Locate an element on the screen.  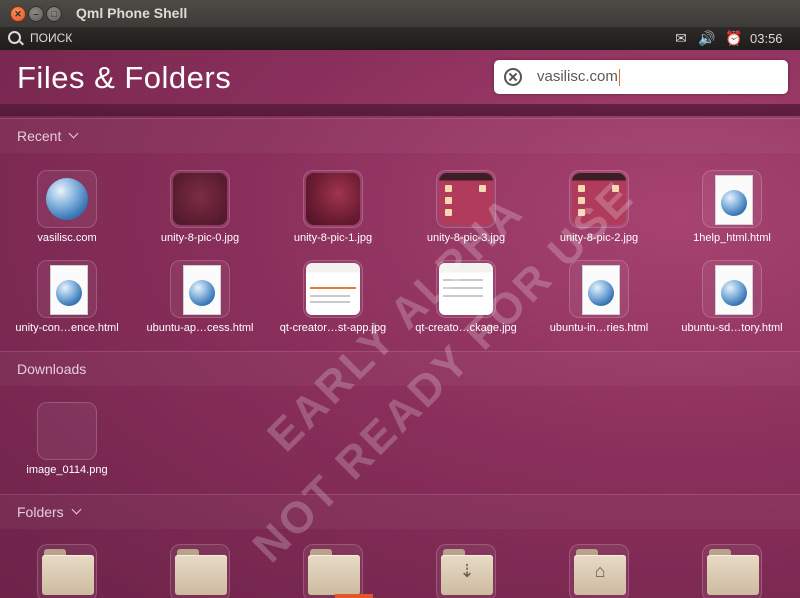
home-folder-icon: ⌂ is located at coordinates (600, 572).